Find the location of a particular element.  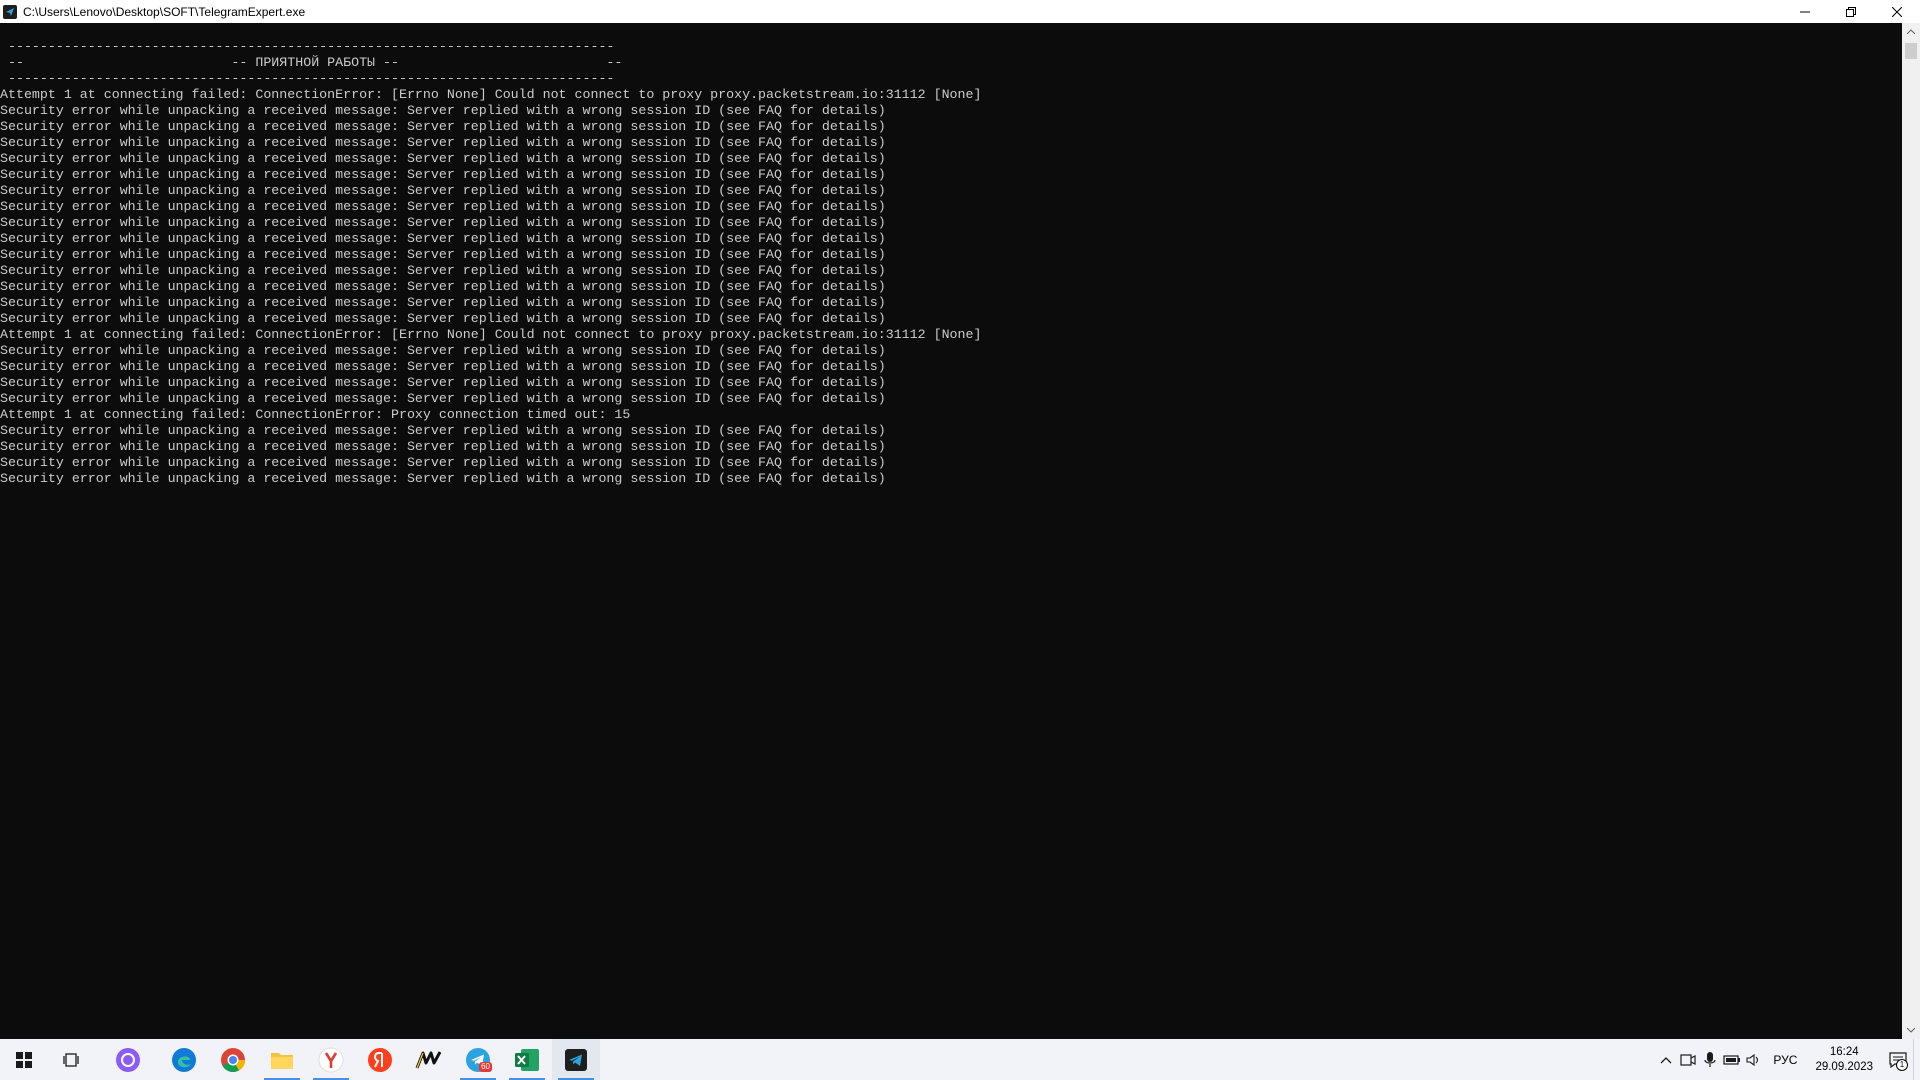

camera-icon is located at coordinates (1688, 1059).